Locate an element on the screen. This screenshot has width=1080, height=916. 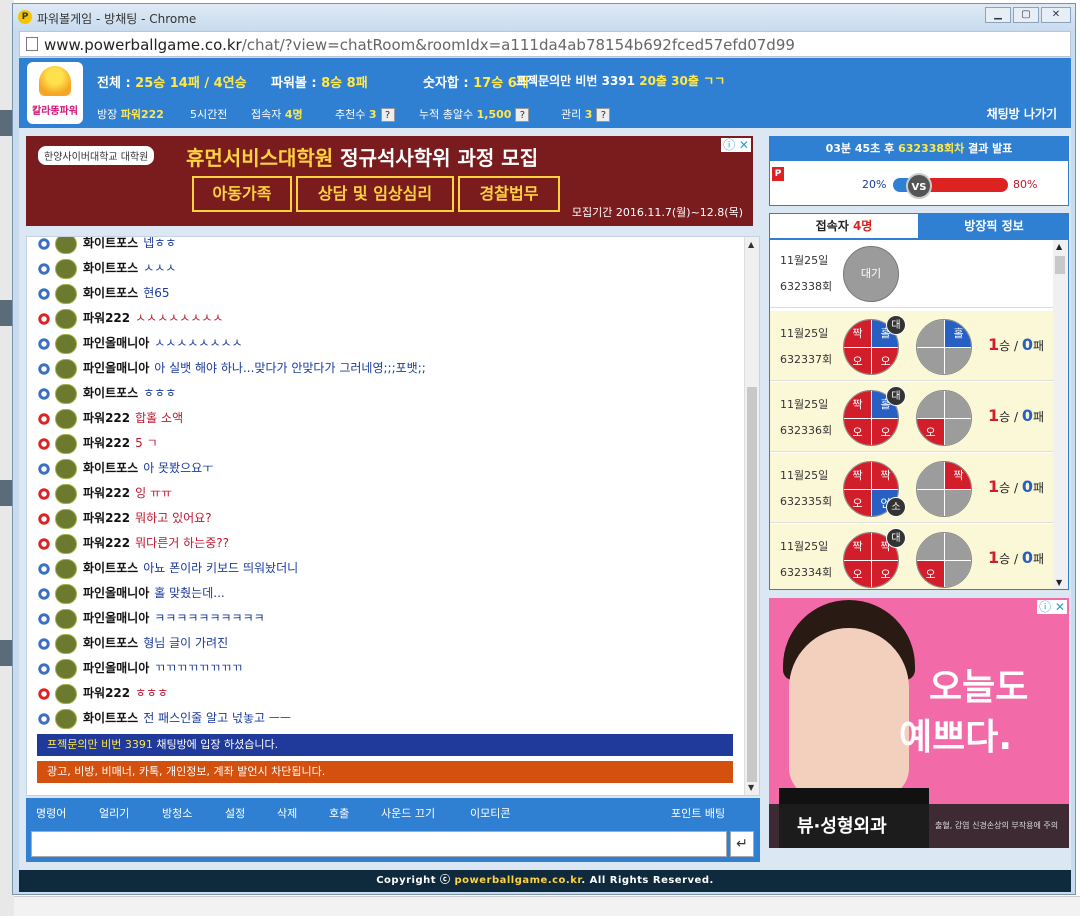
round-row: 11월25일632335회짝짝오언소짝1승 / 0패 is located at coordinates (912, 488).